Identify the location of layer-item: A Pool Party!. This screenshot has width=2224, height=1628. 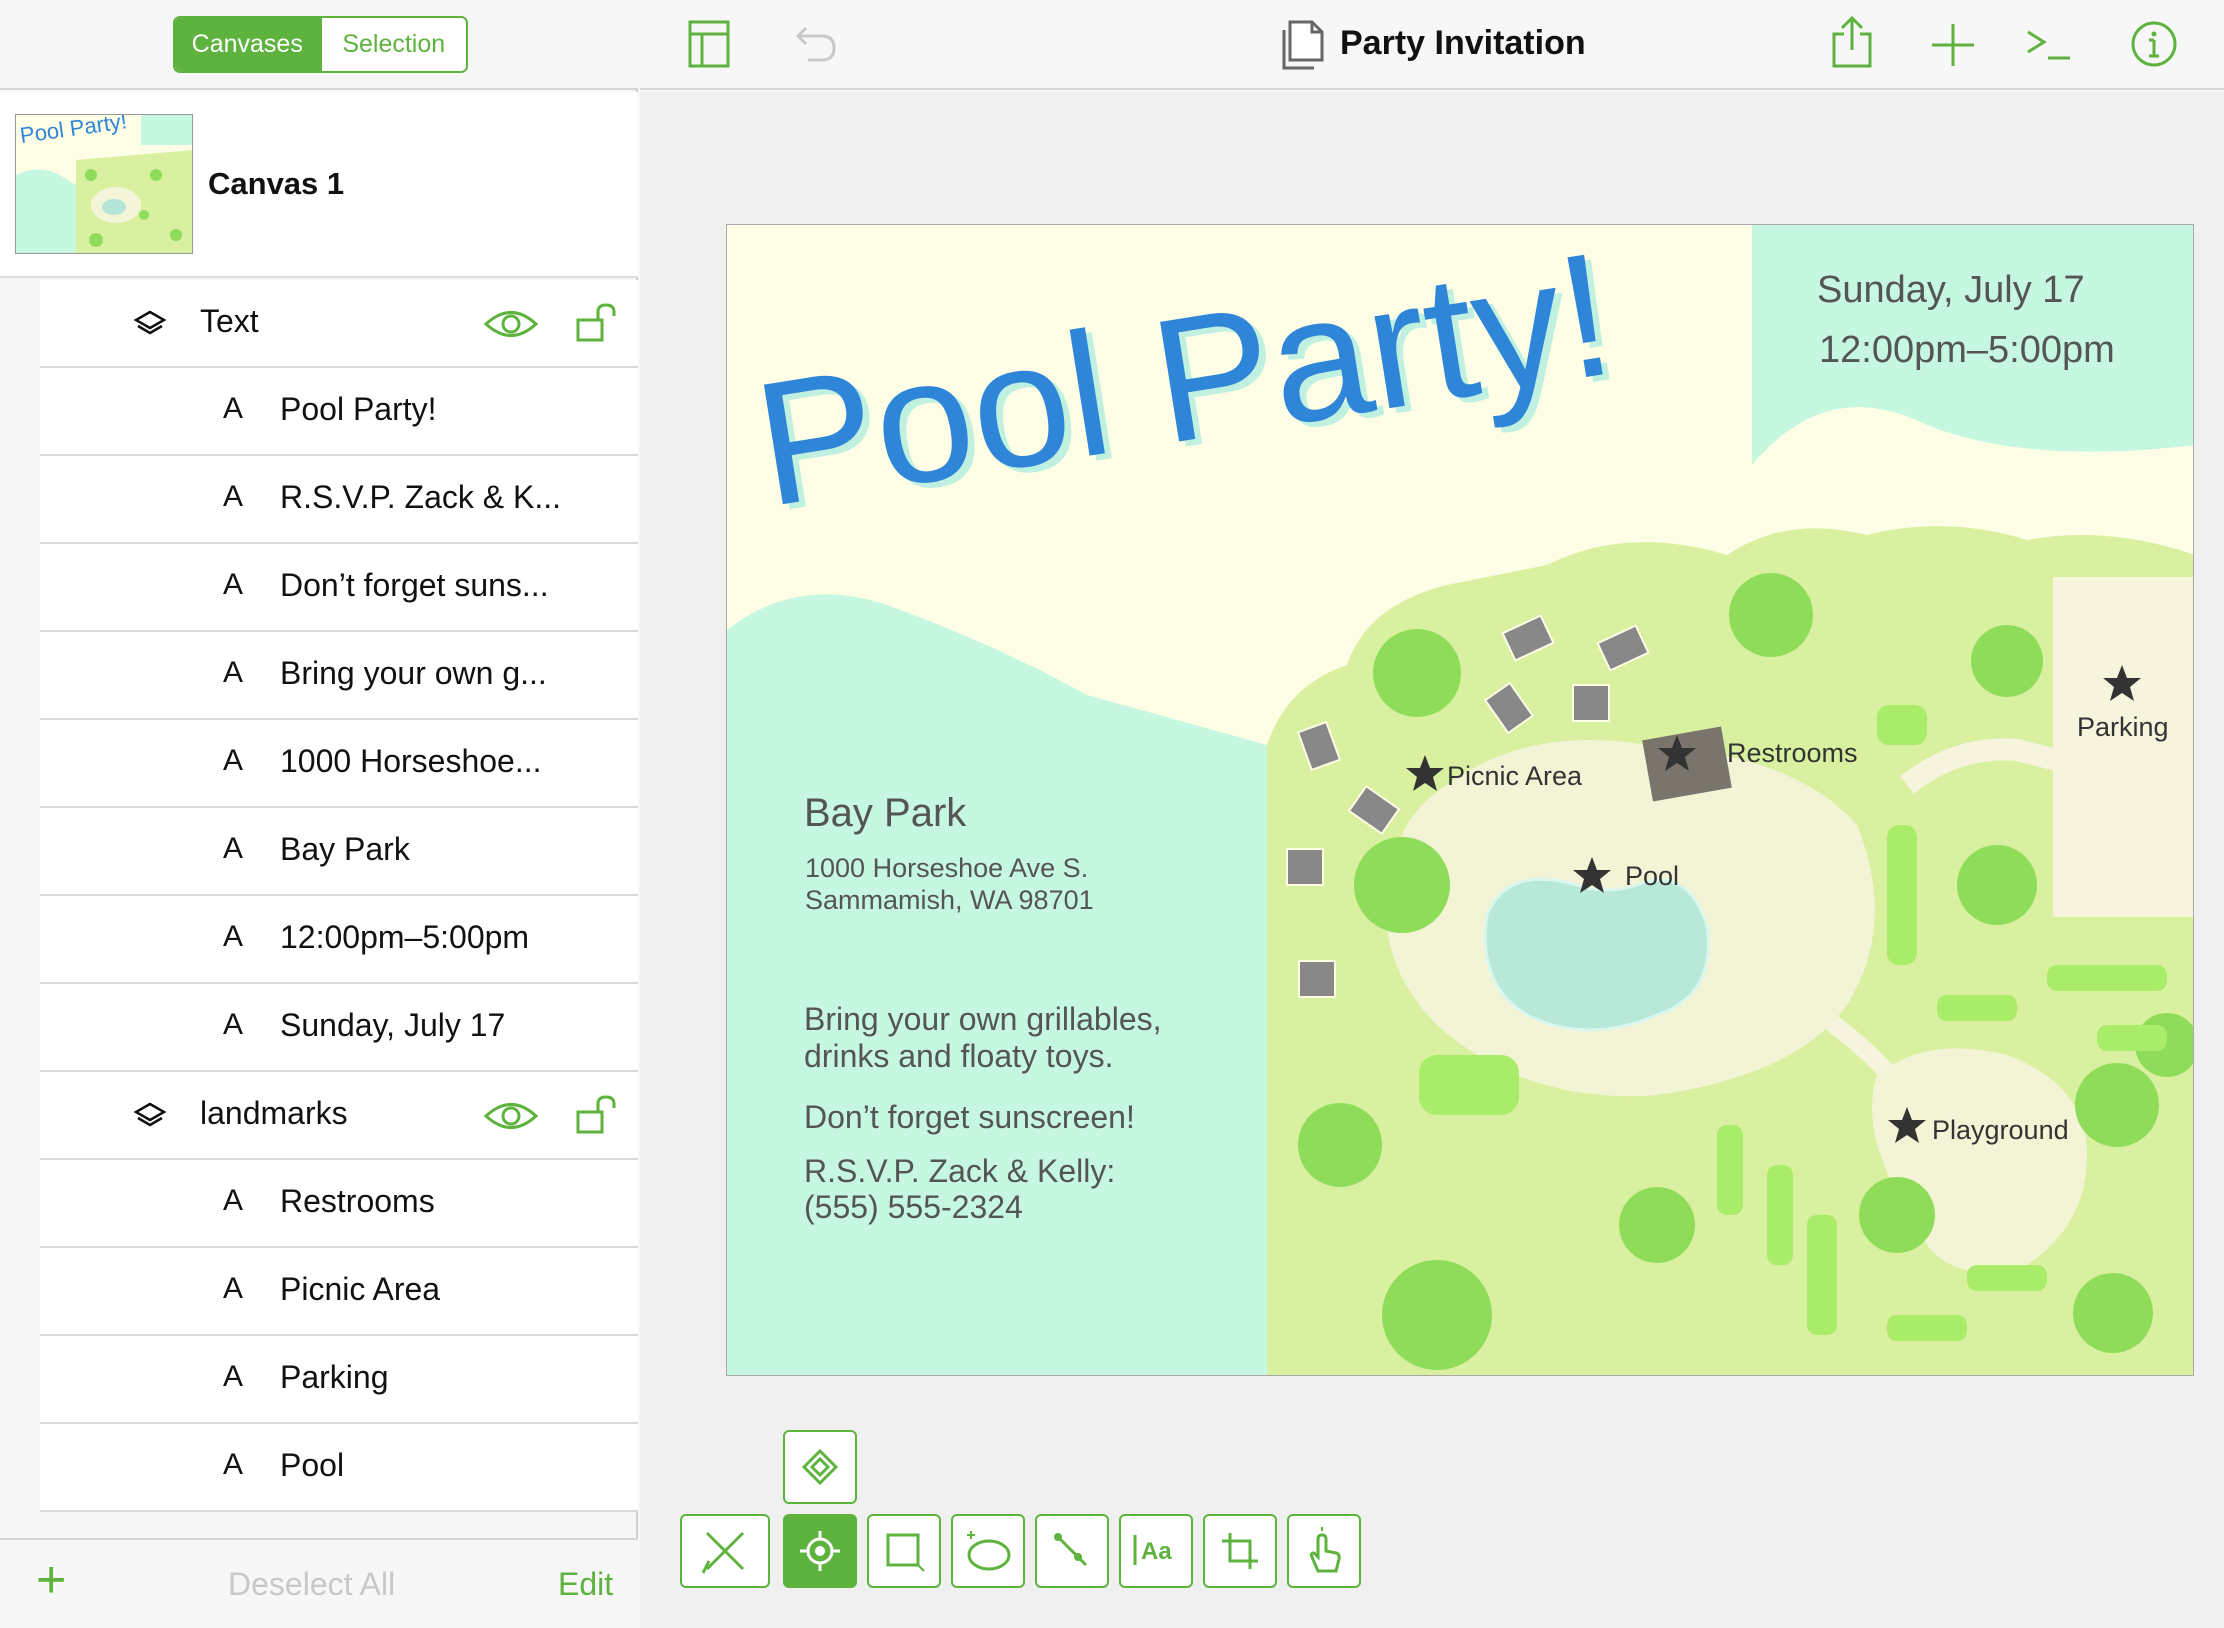
(339, 412).